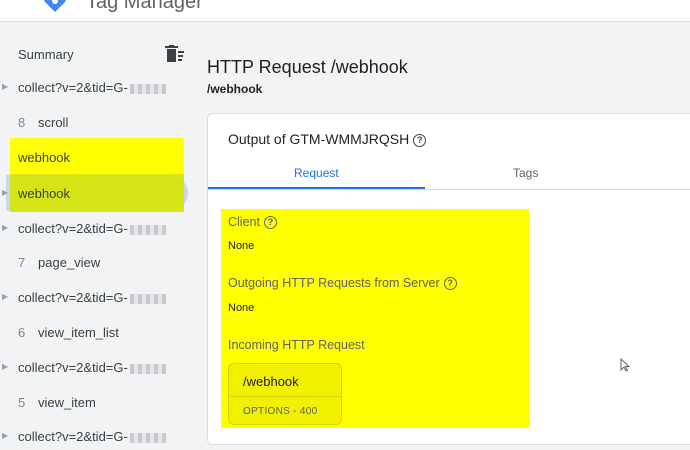  Describe the element at coordinates (53, 122) in the screenshot. I see `sidebar-item-label: scroll` at that location.